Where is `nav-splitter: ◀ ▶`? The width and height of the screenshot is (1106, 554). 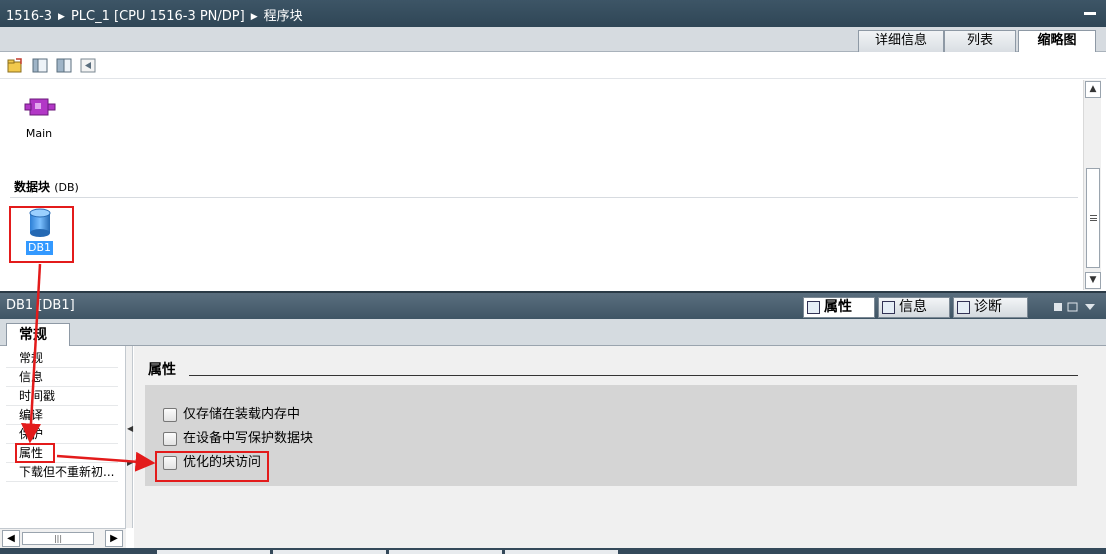
nav-splitter: ◀ ▶ is located at coordinates (129, 437).